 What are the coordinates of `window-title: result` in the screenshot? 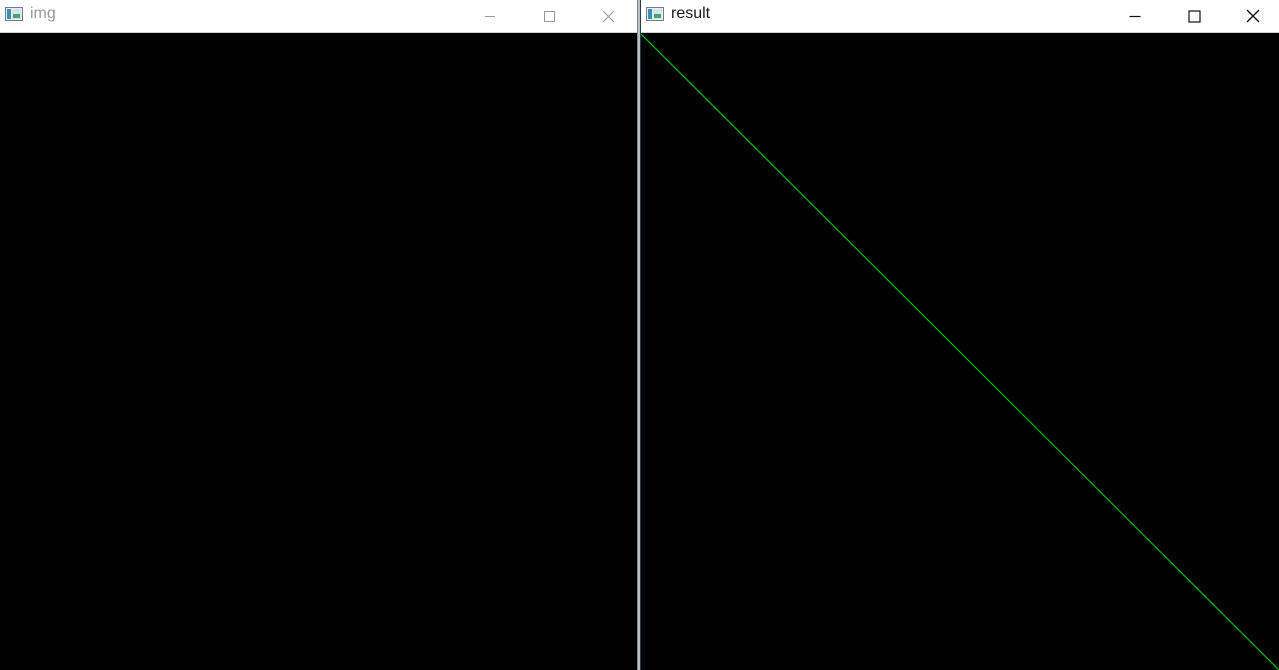 It's located at (691, 13).